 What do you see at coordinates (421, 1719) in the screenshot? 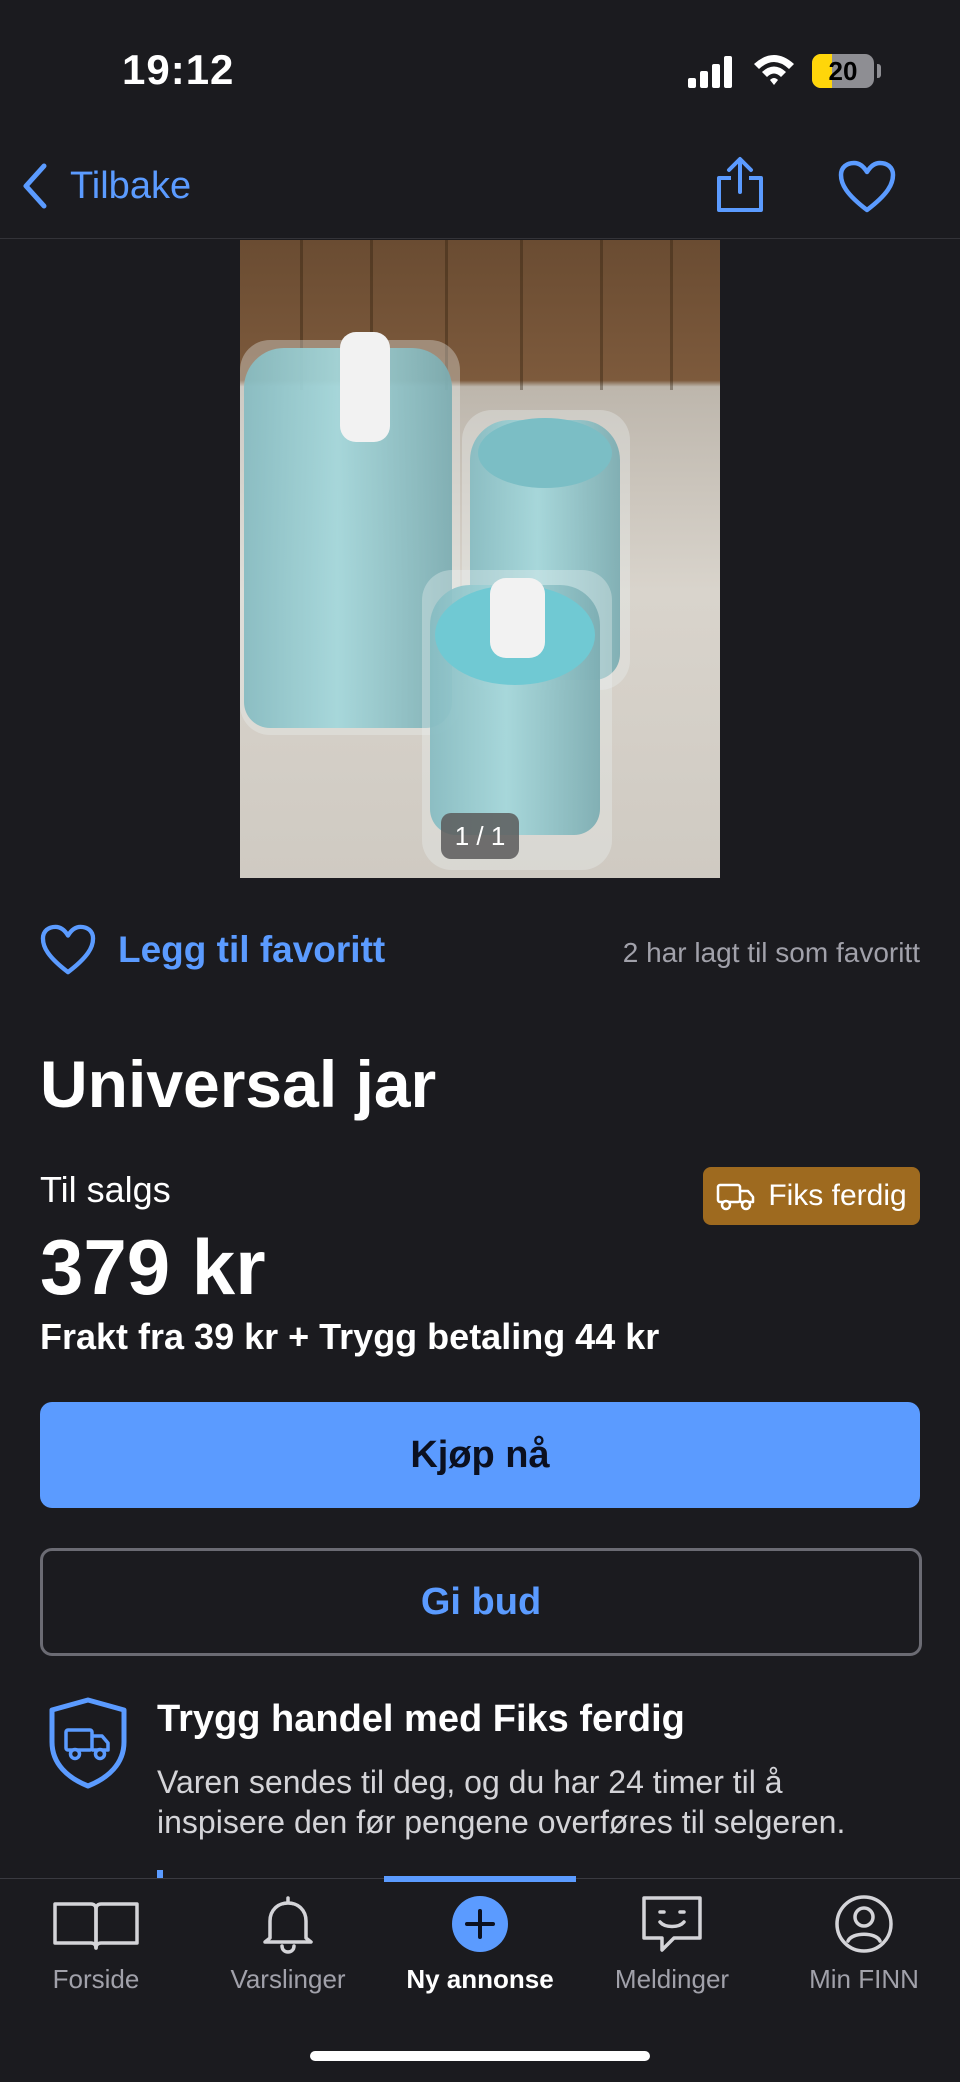
I see `safe-trade-title: Trygg handel med Fiks ferdig` at bounding box center [421, 1719].